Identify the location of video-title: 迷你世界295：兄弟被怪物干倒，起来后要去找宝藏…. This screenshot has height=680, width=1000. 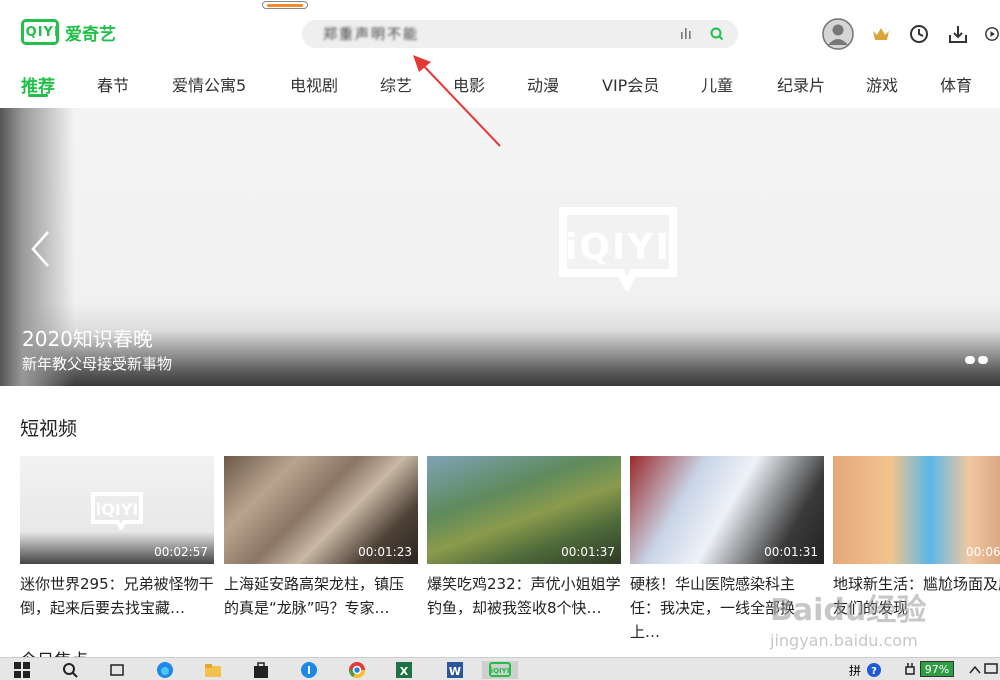
(117, 596).